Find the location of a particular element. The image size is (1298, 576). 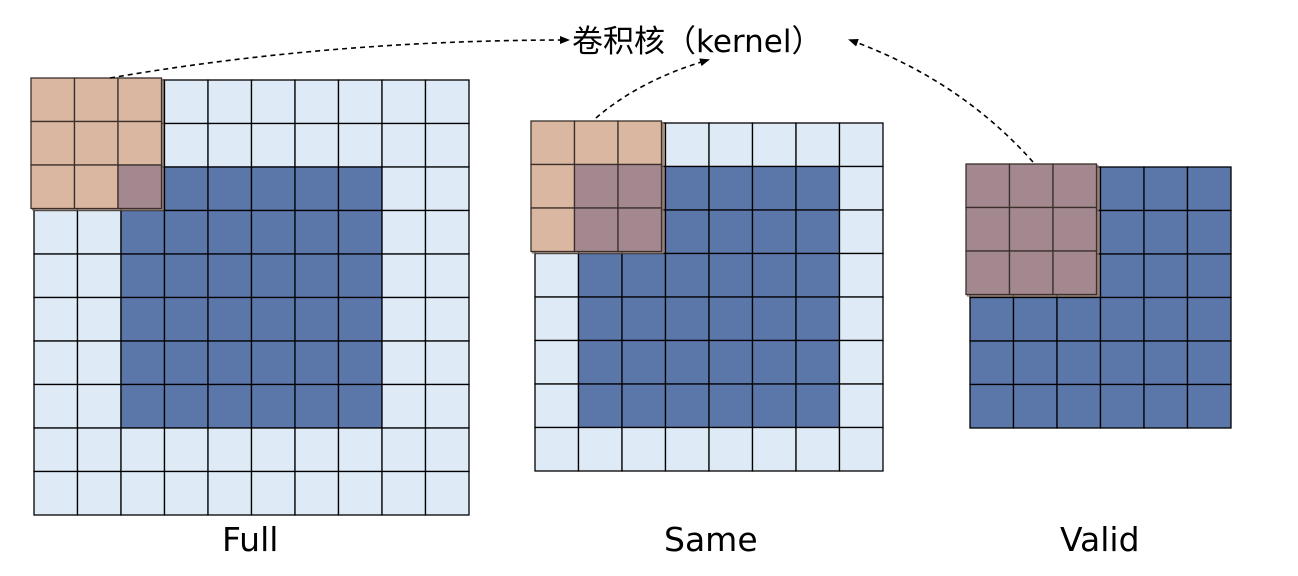

valid-grid is located at coordinates (1098, 296).